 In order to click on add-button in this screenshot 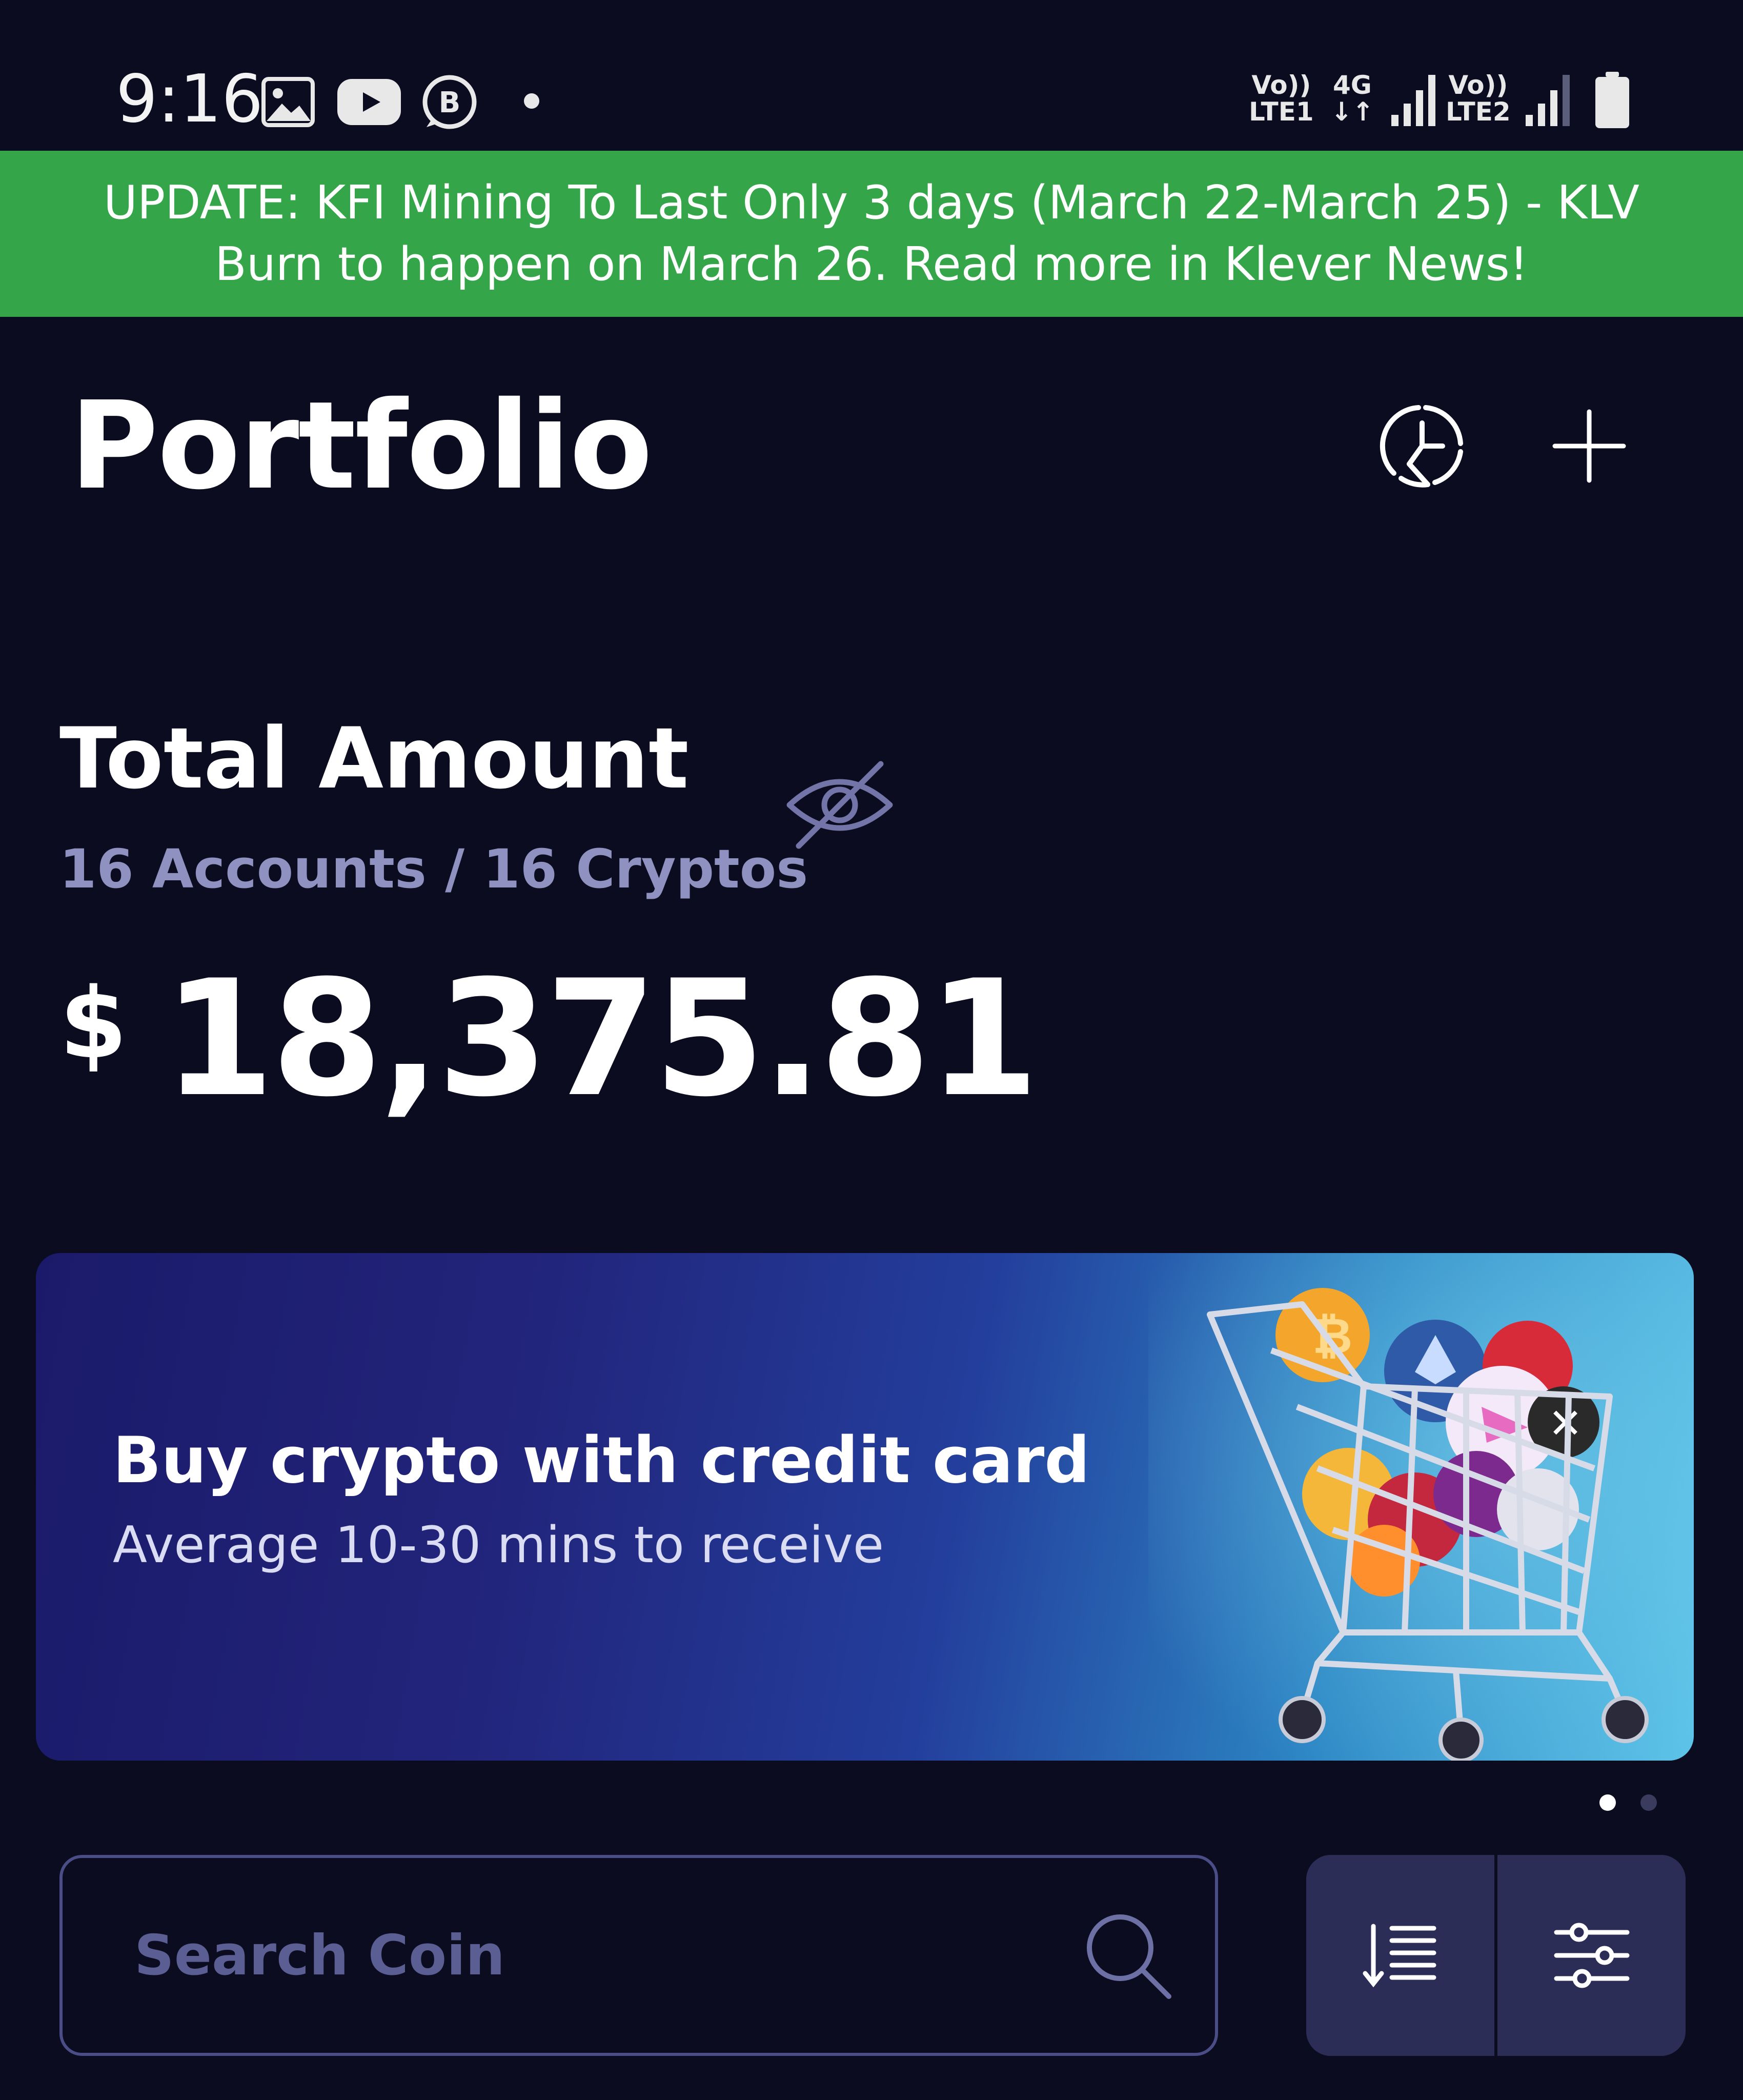, I will do `click(1589, 446)`.